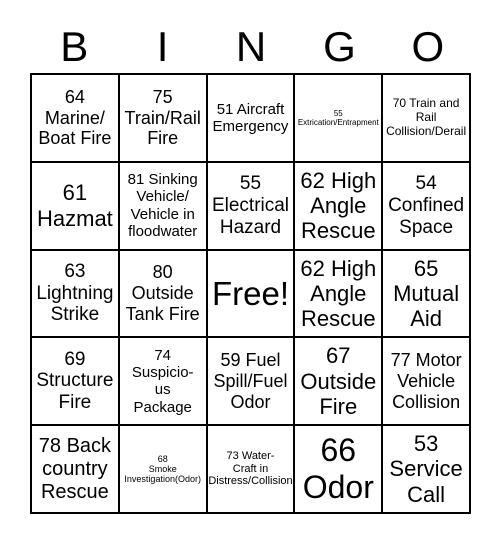 This screenshot has height=544, width=500. Describe the element at coordinates (338, 118) in the screenshot. I see `bingo-cell: 55 Extrication/Entrapment` at that location.